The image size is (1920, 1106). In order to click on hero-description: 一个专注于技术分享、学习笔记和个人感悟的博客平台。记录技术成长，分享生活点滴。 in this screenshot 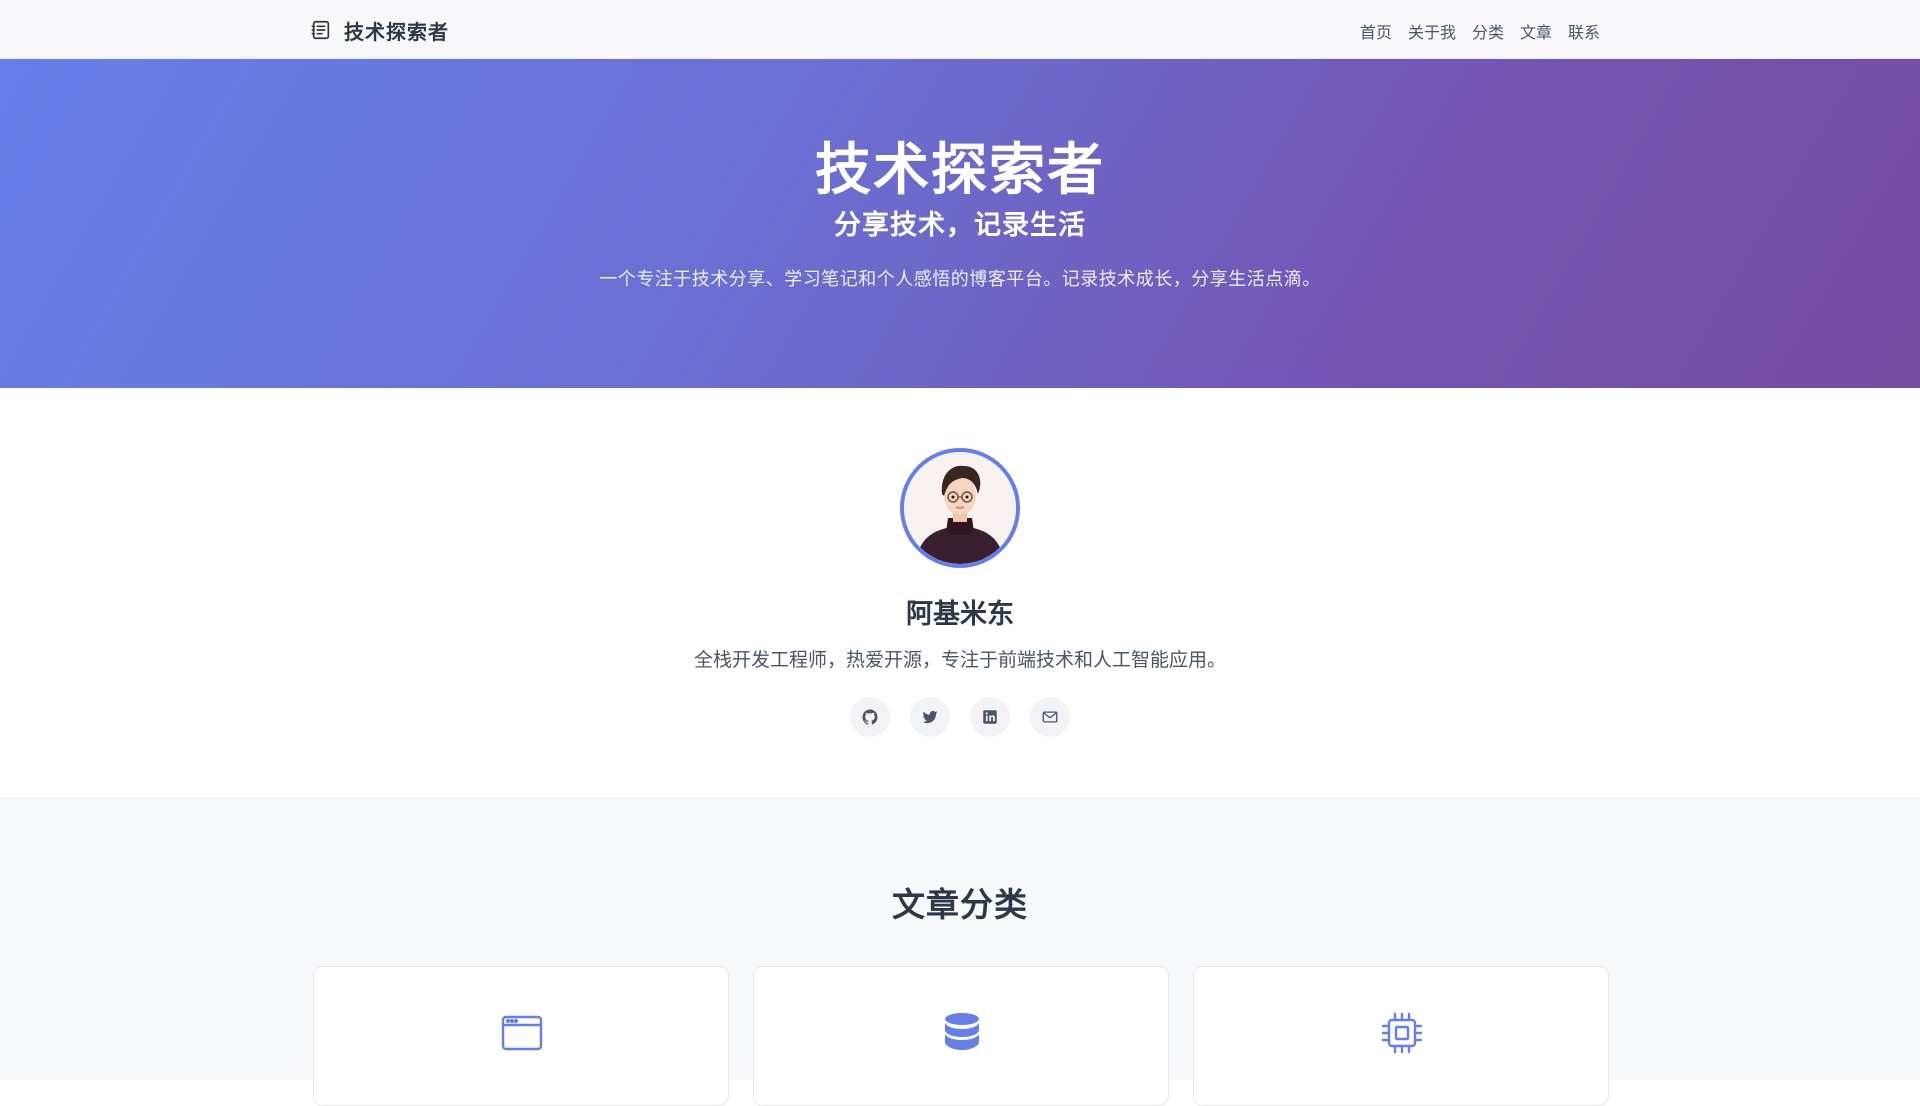, I will do `click(960, 279)`.